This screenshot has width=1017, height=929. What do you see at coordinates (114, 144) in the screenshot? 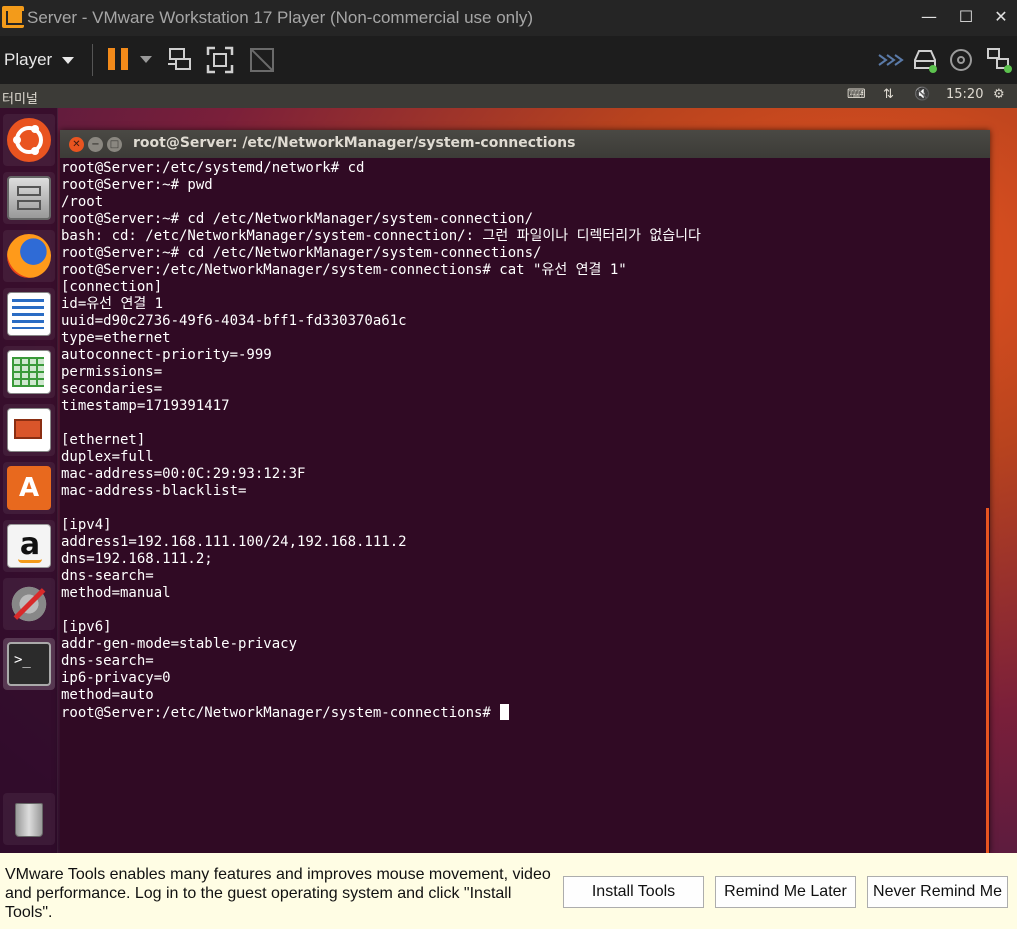
I see `terminal-maximize-button: □` at bounding box center [114, 144].